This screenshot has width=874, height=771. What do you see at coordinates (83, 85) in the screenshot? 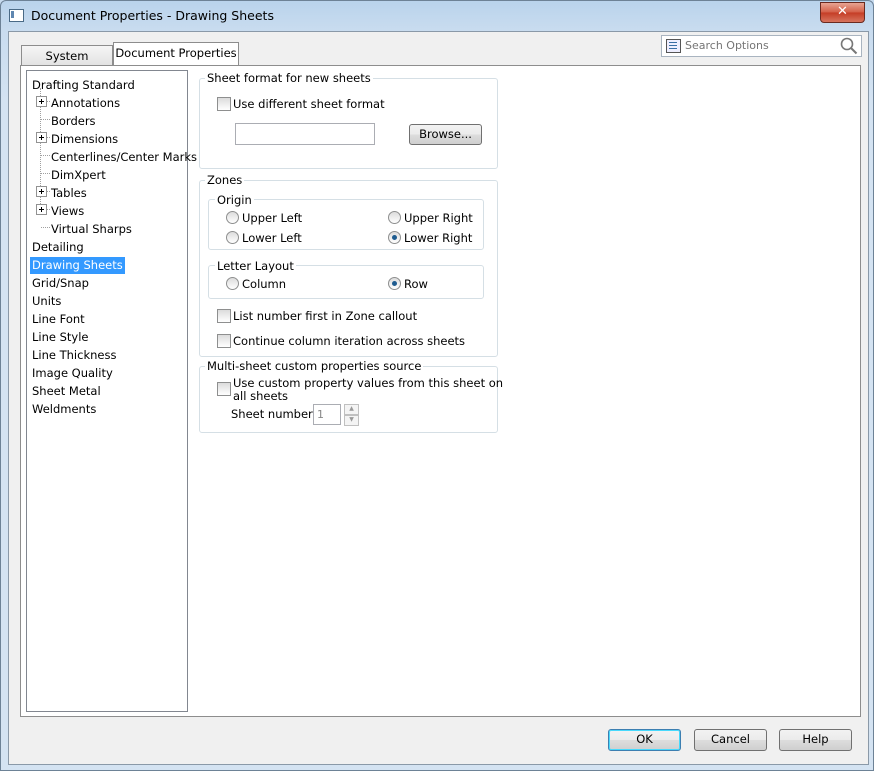
I see `tree-item-drafting-standard: Drafting Standard` at bounding box center [83, 85].